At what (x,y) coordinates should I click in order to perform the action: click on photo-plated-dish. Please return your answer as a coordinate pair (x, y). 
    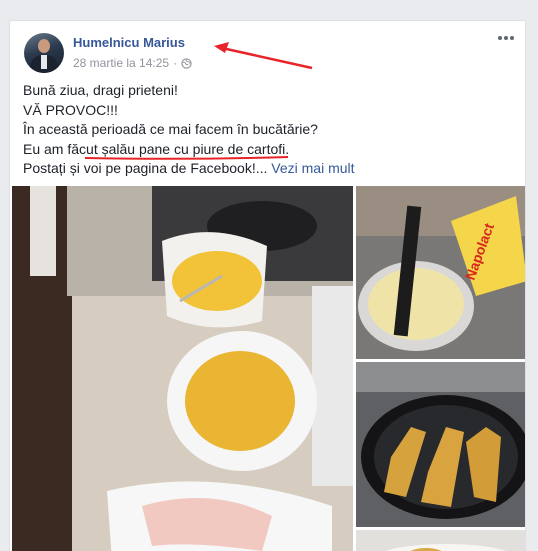
    Looking at the image, I should click on (440, 540).